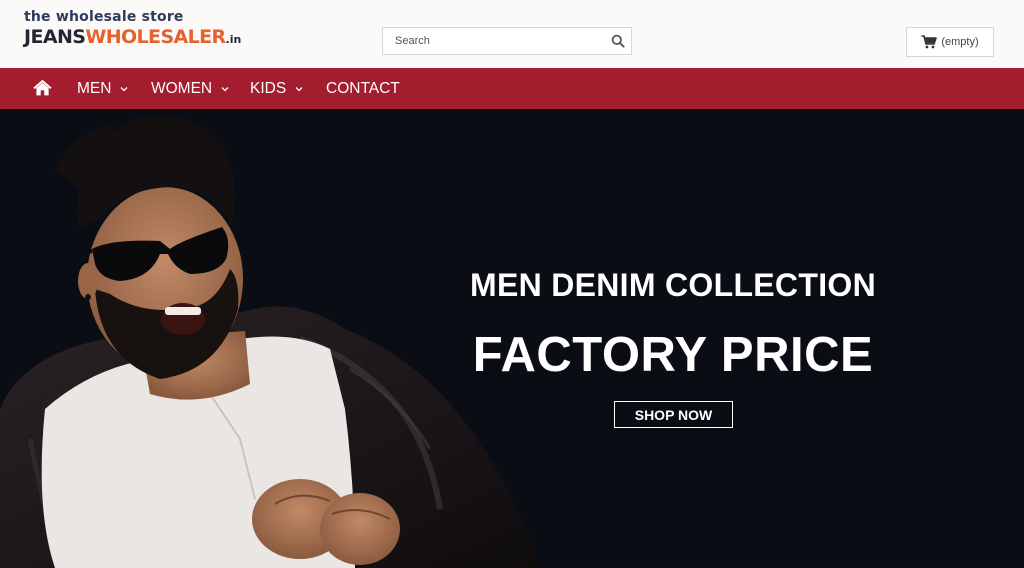 The height and width of the screenshot is (568, 1024). I want to click on main-navigation: MEN WOMEN KIDS CONTACT, so click(512, 88).